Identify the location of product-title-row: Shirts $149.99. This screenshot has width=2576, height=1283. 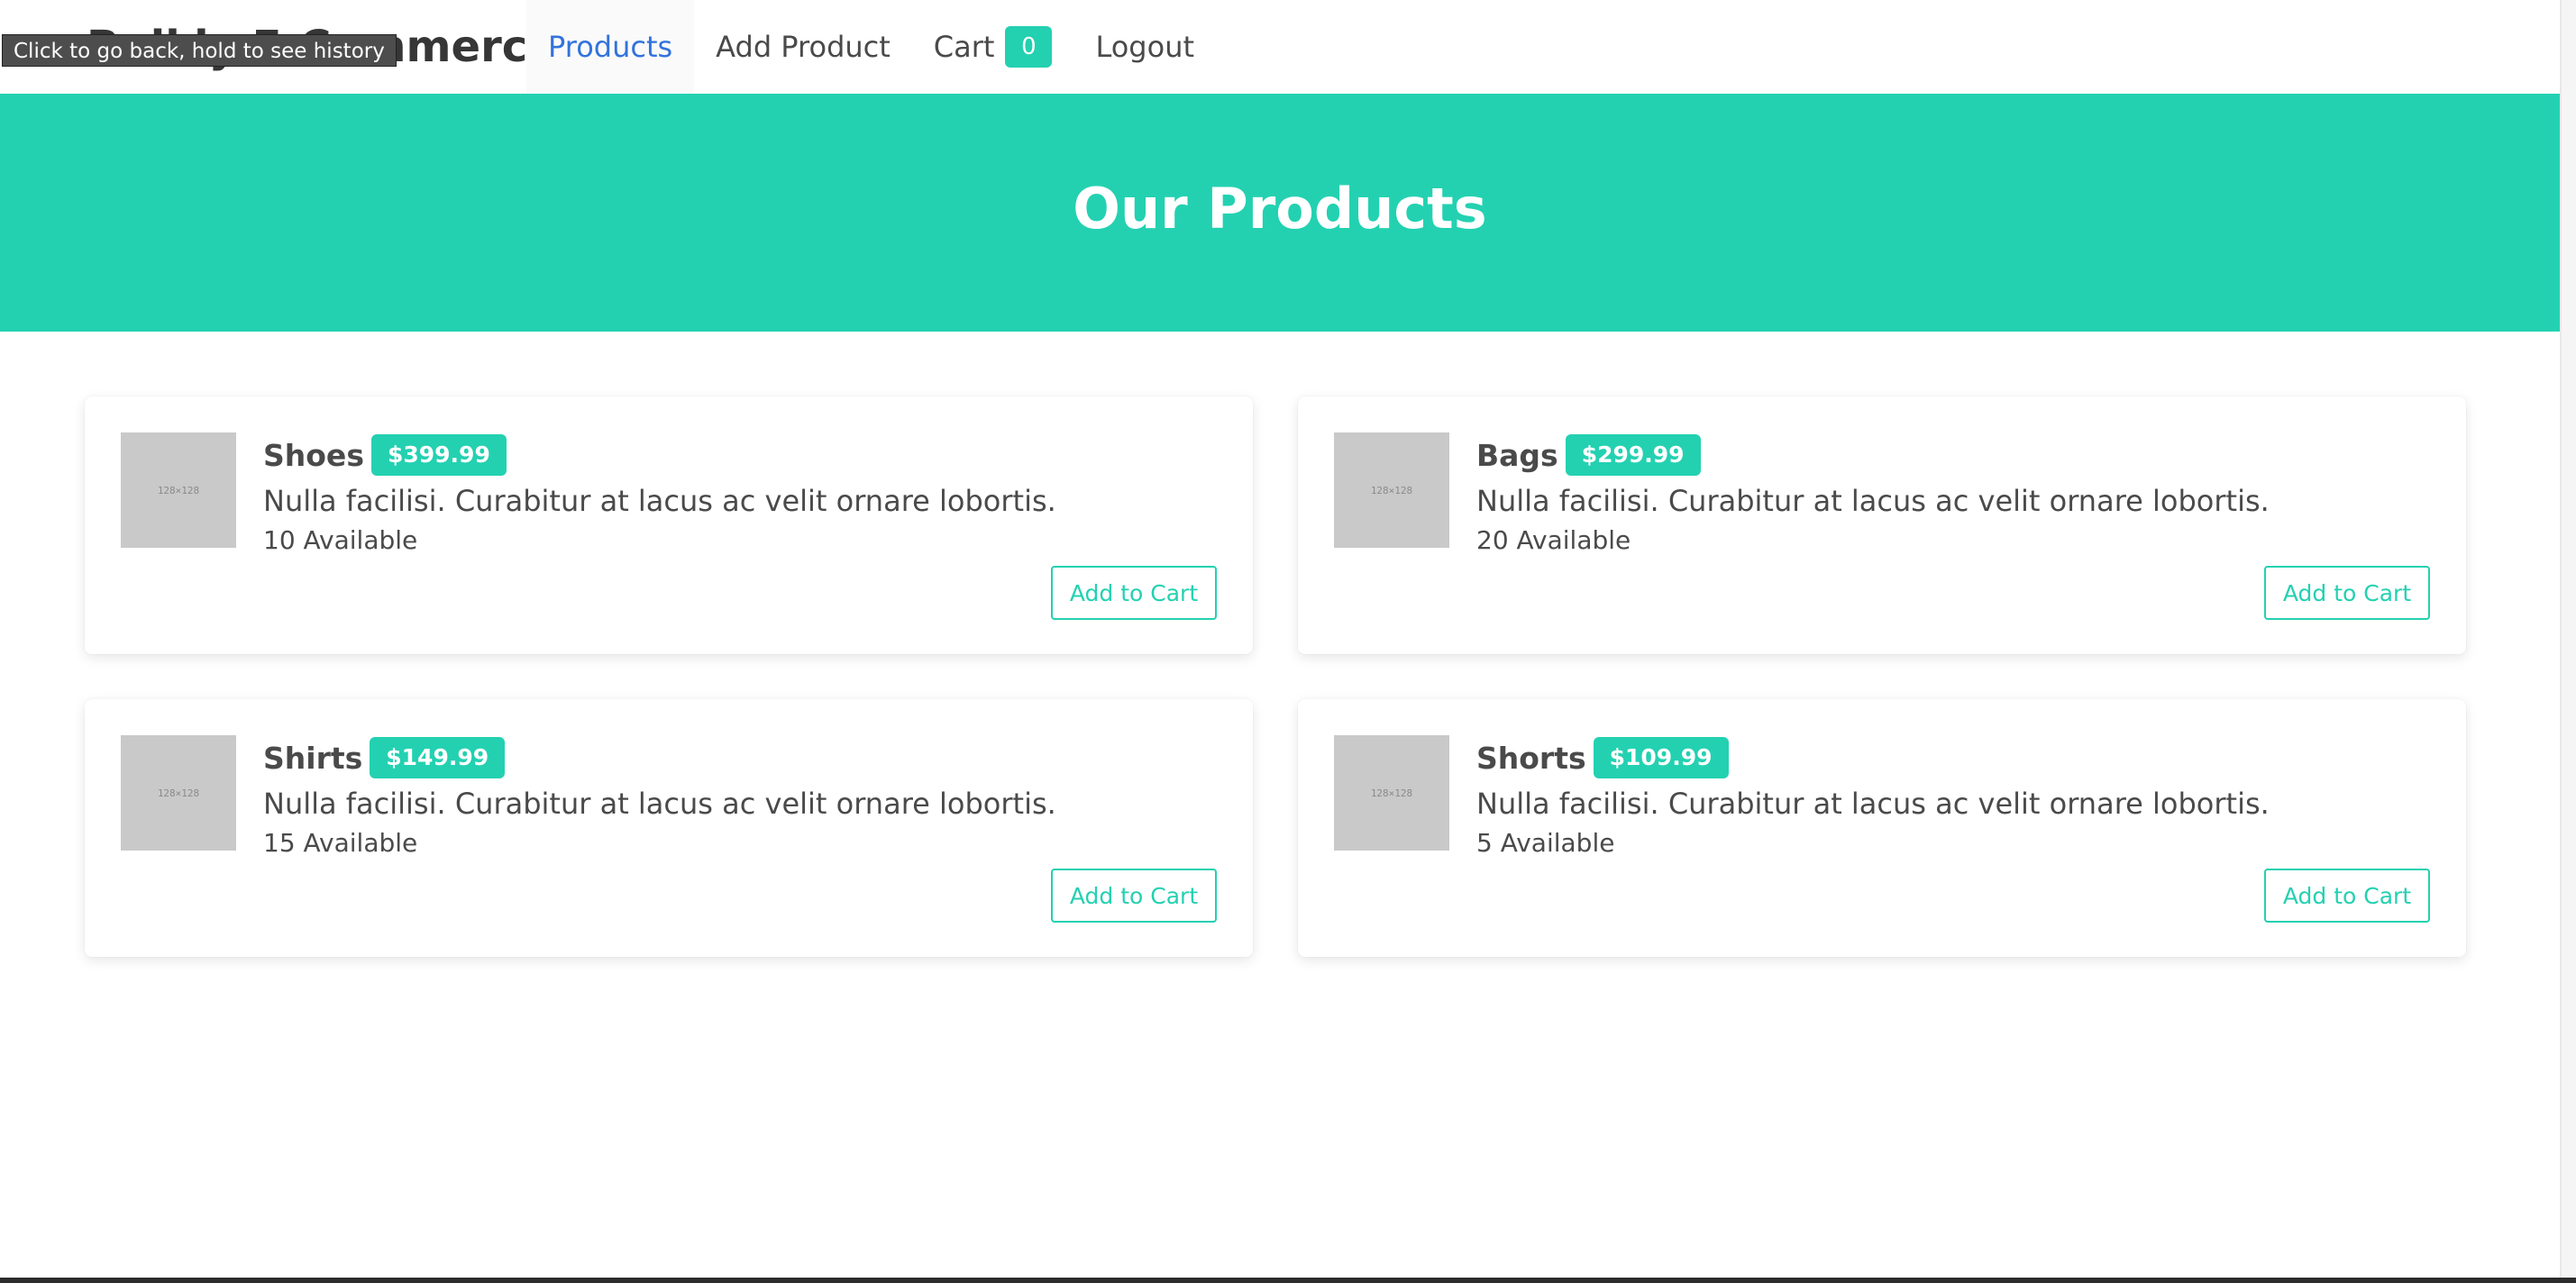
(740, 757).